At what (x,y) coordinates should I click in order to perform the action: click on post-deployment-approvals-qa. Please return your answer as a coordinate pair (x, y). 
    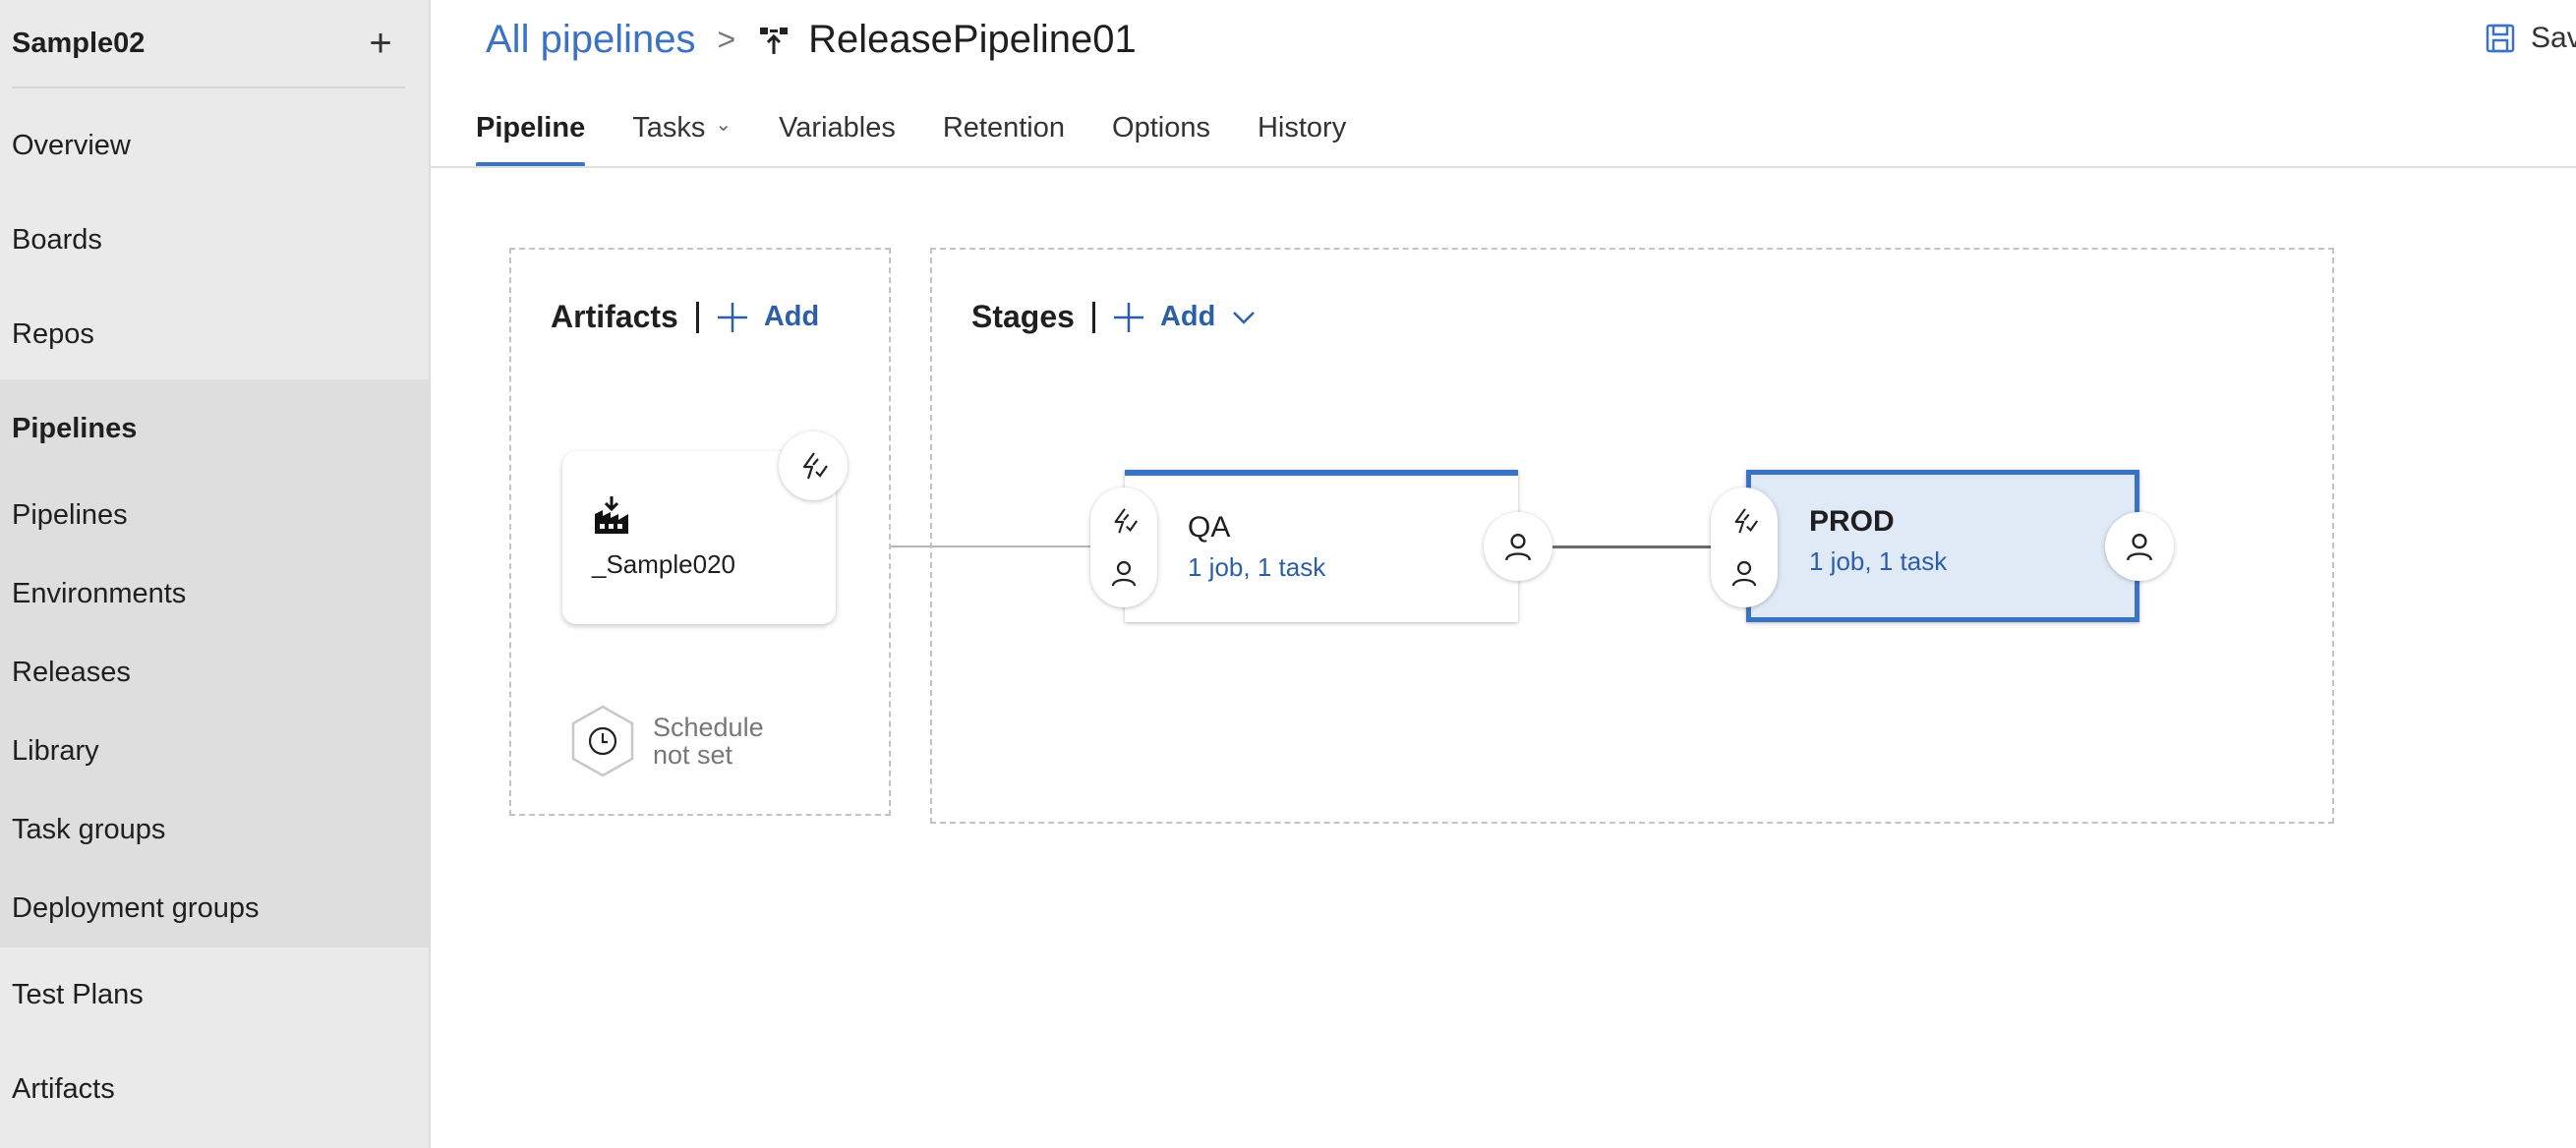
    Looking at the image, I should click on (1518, 547).